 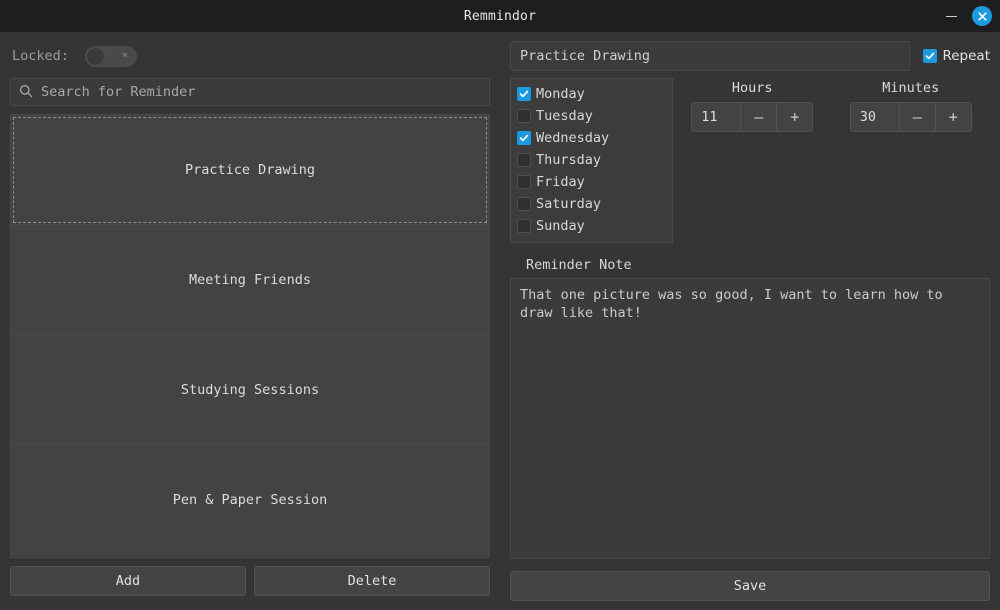 I want to click on time-spinners: Hours — + Minutes — +, so click(x=831, y=105).